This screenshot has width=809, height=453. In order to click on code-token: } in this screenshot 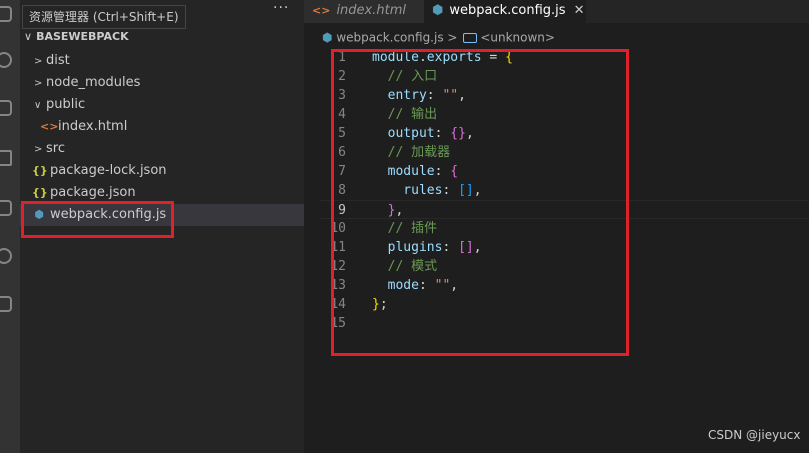, I will do `click(384, 210)`.